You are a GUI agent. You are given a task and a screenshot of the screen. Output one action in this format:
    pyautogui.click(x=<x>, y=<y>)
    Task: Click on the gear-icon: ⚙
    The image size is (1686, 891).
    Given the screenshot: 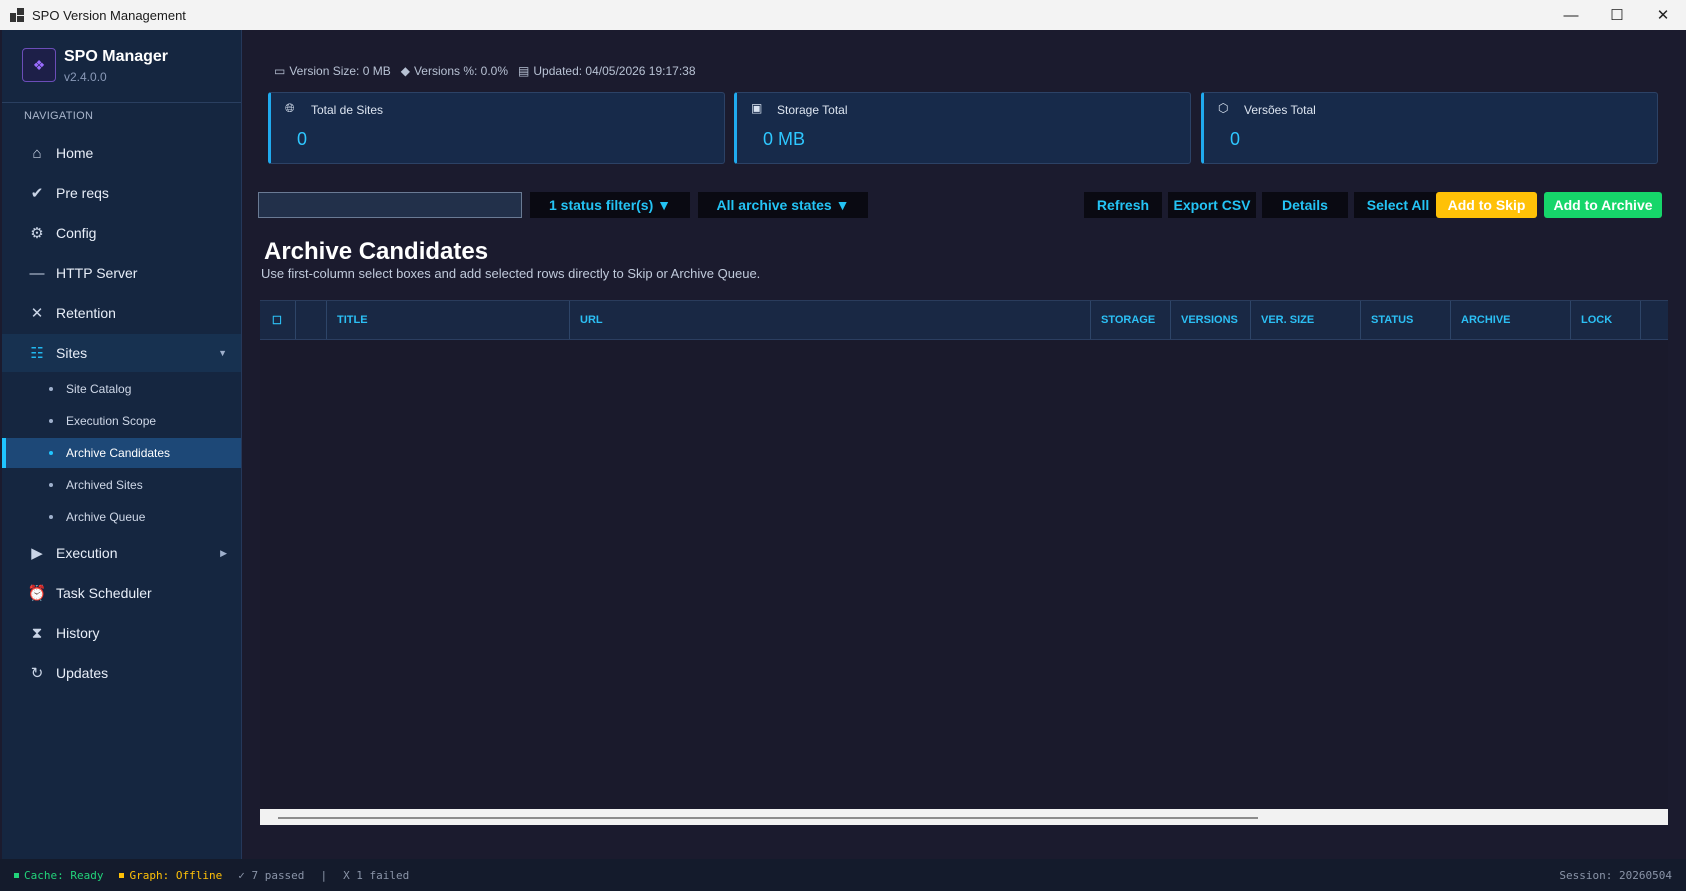 What is the action you would take?
    pyautogui.click(x=37, y=233)
    